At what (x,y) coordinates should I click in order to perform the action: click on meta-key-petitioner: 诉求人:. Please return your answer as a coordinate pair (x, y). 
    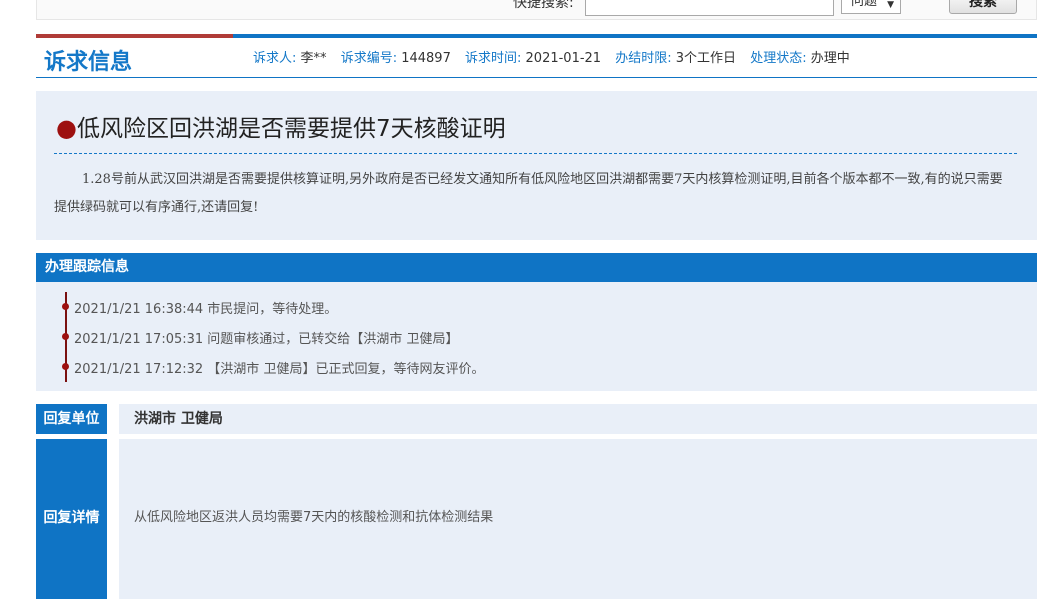
    Looking at the image, I should click on (275, 58).